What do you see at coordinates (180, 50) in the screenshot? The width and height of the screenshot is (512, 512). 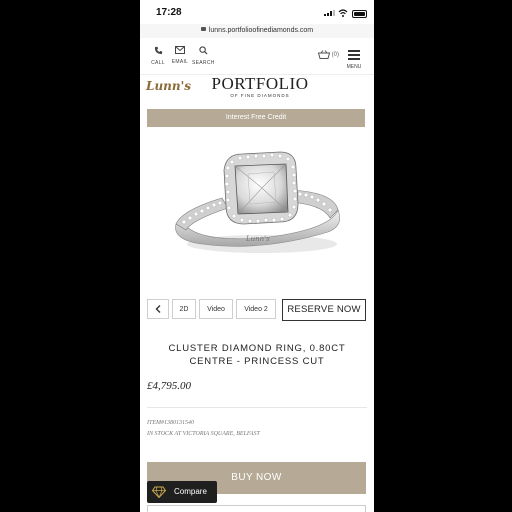 I see `envelope-icon` at bounding box center [180, 50].